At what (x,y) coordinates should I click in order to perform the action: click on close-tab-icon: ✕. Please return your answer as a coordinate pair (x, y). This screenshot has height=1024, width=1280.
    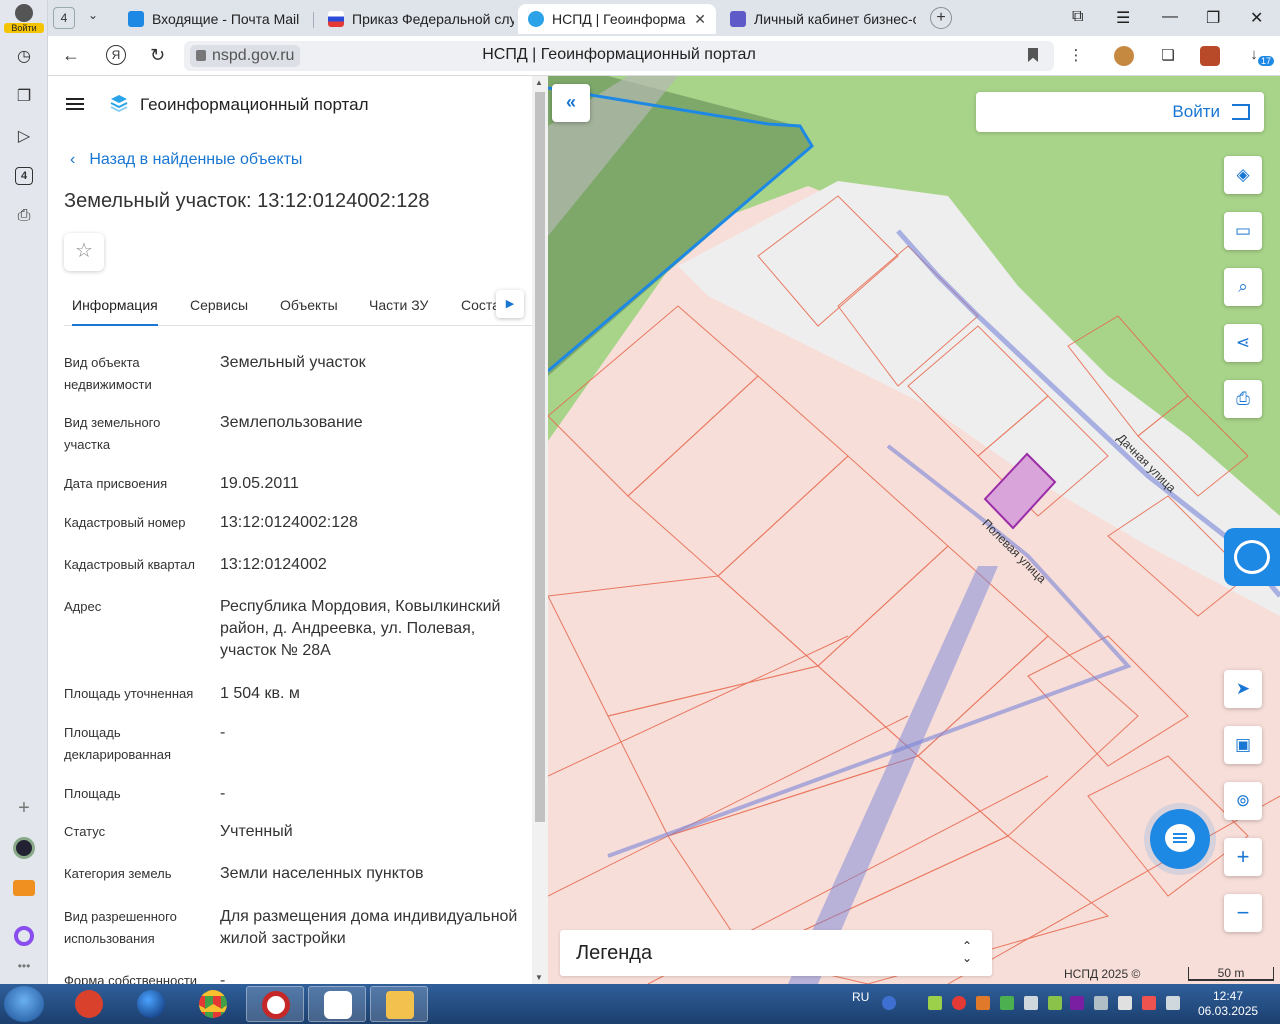
    Looking at the image, I should click on (700, 19).